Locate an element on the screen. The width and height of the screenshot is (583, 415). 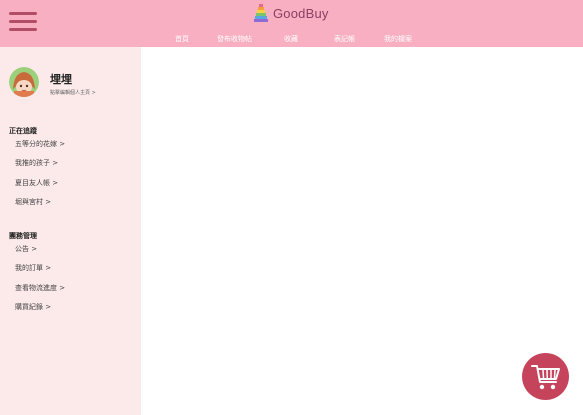
following-item: 夏目友人帳 > is located at coordinates (36, 183).